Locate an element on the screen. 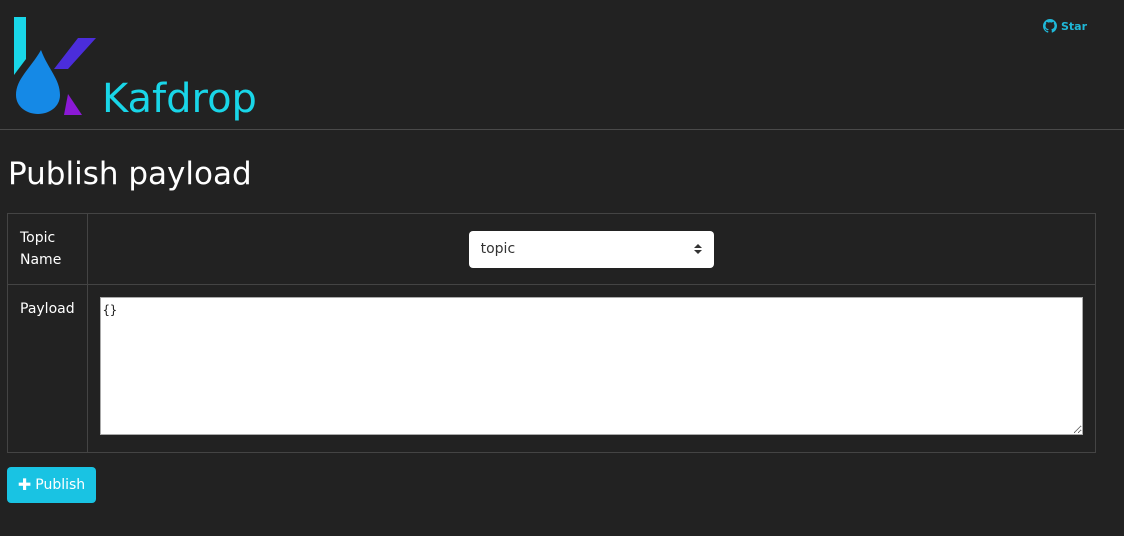 The image size is (1124, 536). plus-icon: ✚ is located at coordinates (24, 484).